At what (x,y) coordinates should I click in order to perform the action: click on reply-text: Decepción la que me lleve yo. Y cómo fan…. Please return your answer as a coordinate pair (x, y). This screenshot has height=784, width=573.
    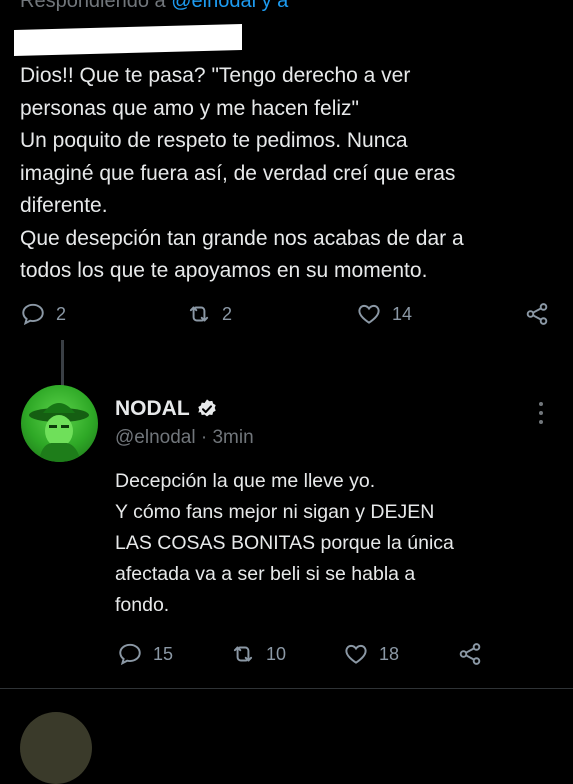
    Looking at the image, I should click on (284, 543).